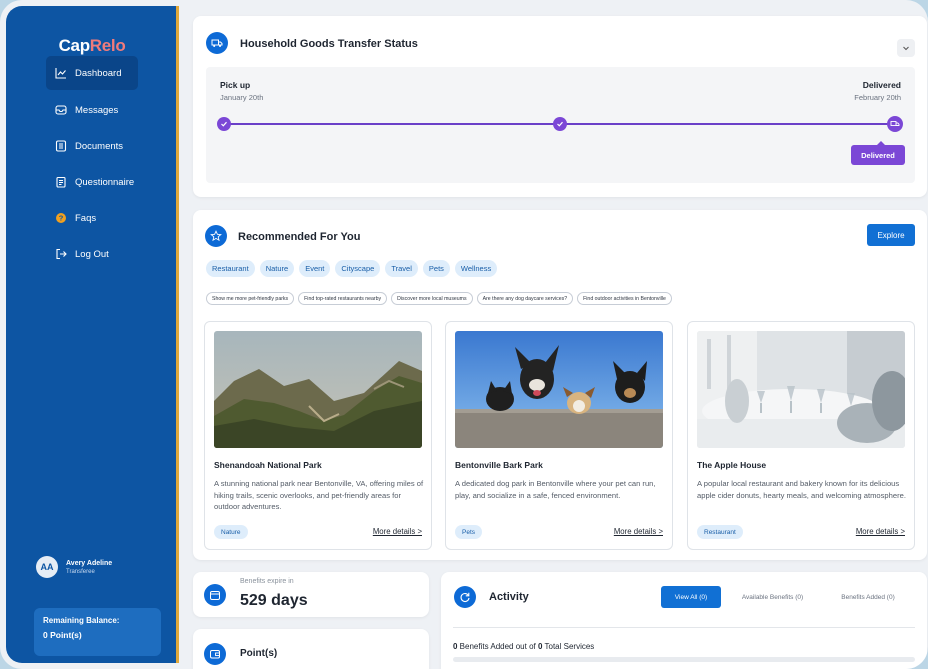 The image size is (928, 669). What do you see at coordinates (311, 594) in the screenshot?
I see `benefits-expiry-card: Benefits expire in 529 days` at bounding box center [311, 594].